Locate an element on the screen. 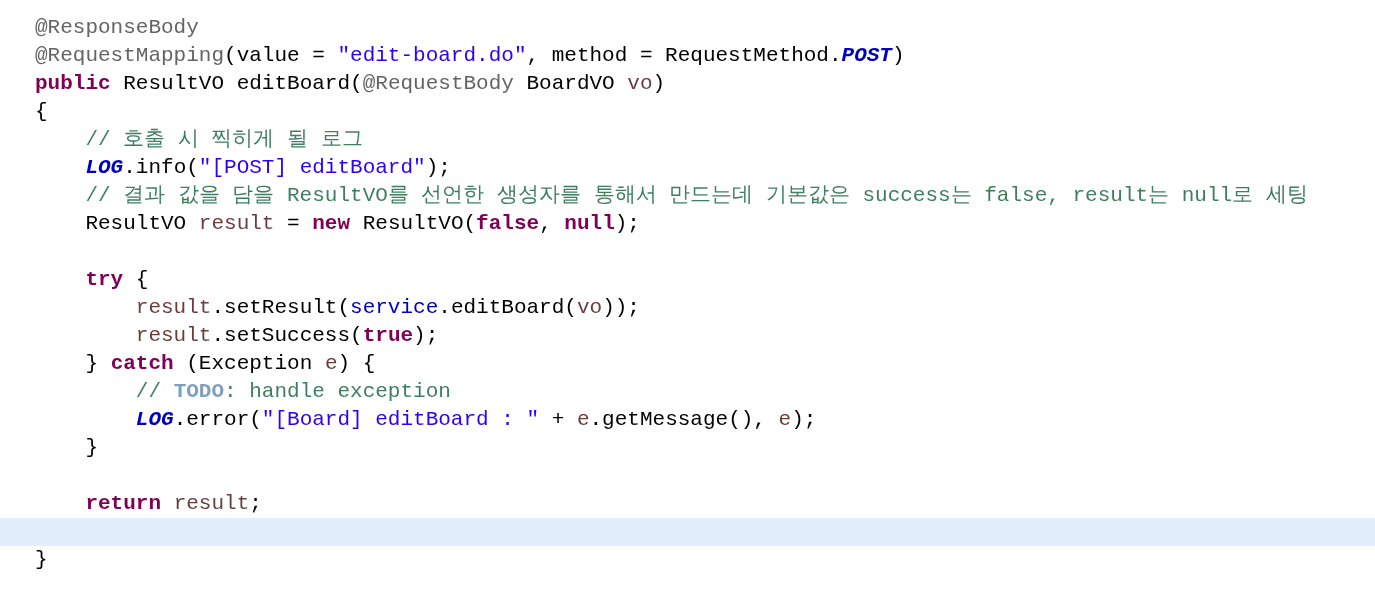 The image size is (1375, 609). code-line: // 결과 값을 담을 ResultVO를 선언한 생성자를 통해서 만드는데 기본값은 success는 false, result는 null로 세팅 is located at coordinates (696, 196).